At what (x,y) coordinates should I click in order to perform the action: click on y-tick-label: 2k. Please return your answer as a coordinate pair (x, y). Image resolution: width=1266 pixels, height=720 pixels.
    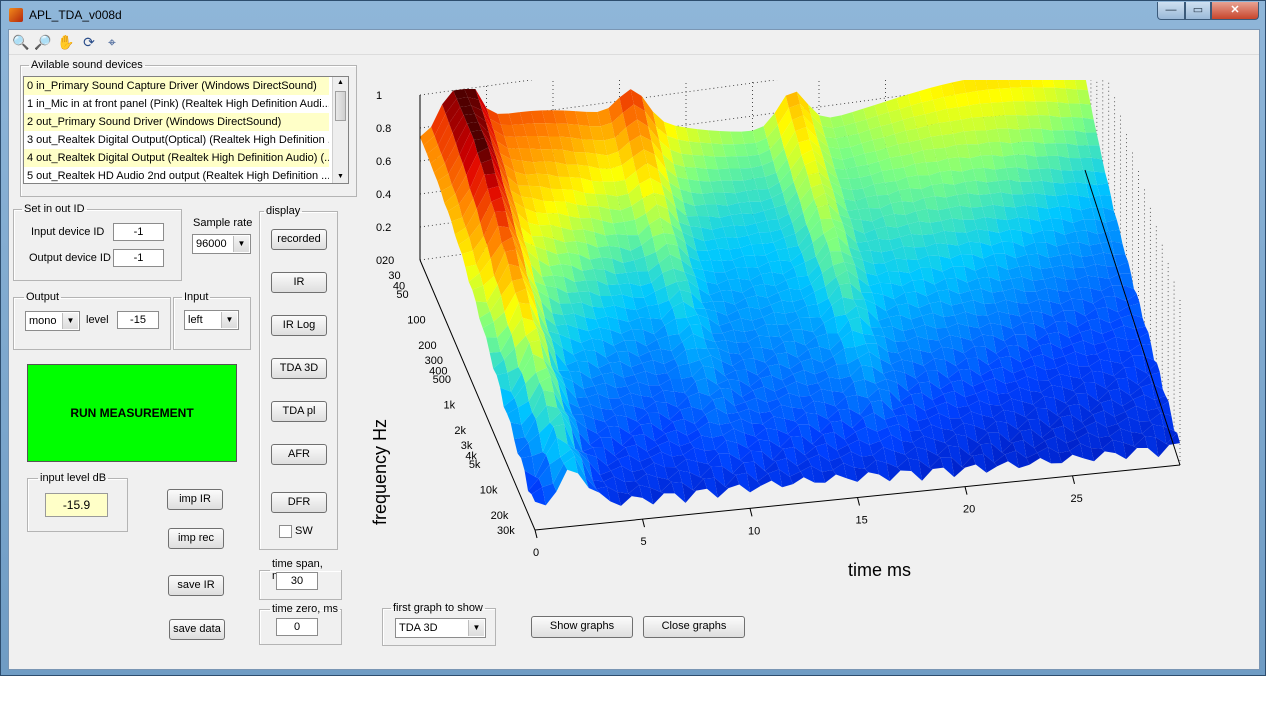
    Looking at the image, I should click on (460, 431).